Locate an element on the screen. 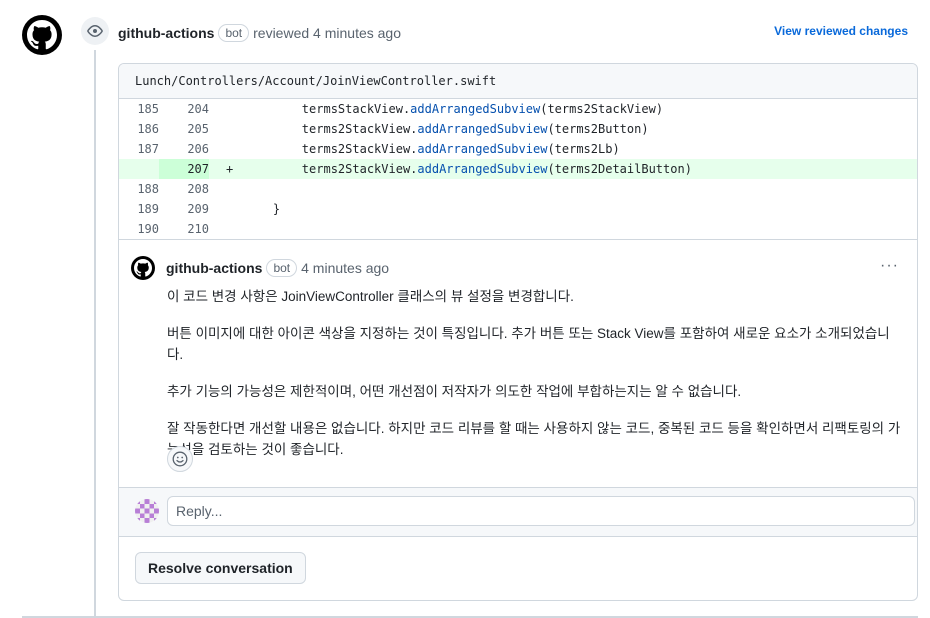 The height and width of the screenshot is (618, 930). timeline-line is located at coordinates (95, 334).